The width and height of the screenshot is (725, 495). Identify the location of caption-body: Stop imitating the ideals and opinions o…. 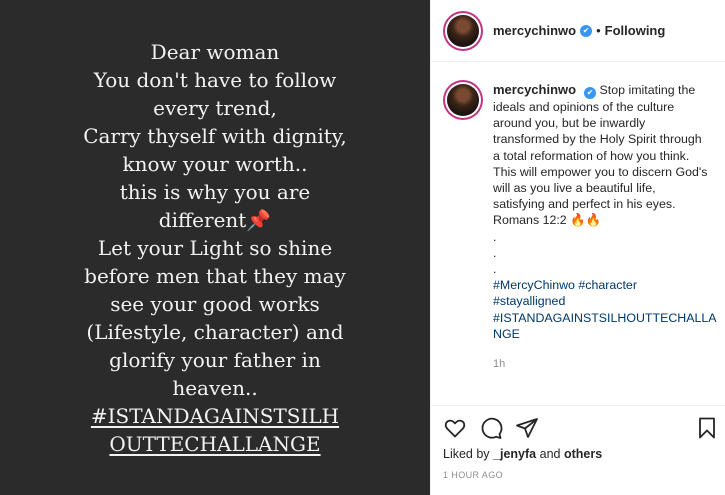
(600, 147).